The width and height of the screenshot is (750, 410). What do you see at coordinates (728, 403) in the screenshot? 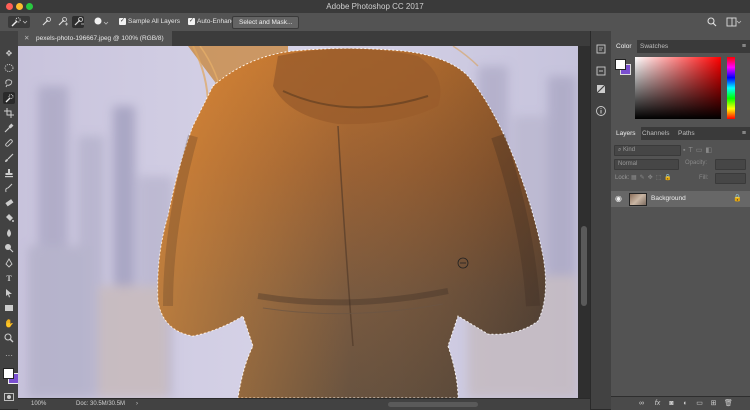
I see `delete-layer-icon: 🗑` at bounding box center [728, 403].